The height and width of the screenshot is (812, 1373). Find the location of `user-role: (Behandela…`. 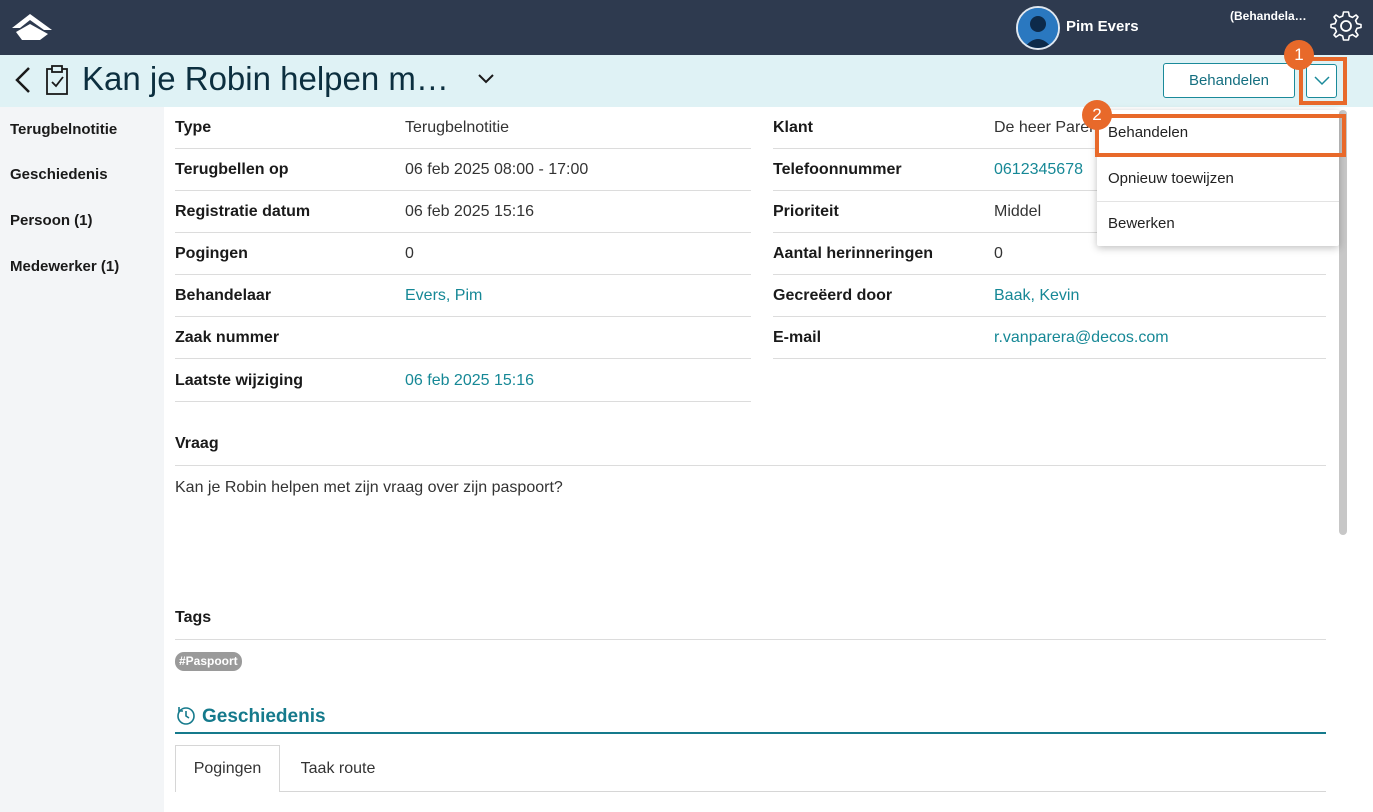

user-role: (Behandela… is located at coordinates (1268, 16).